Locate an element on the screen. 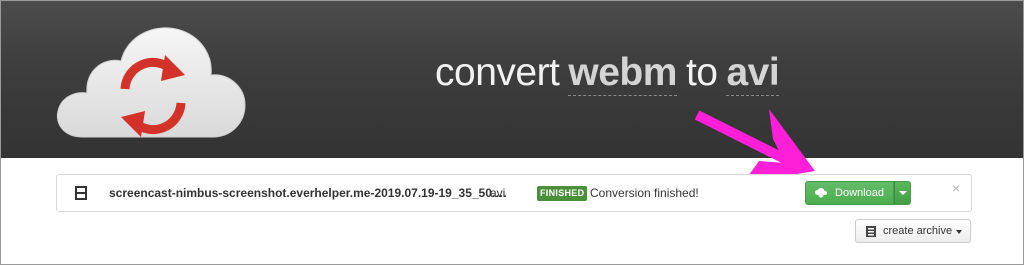 This screenshot has height=265, width=1024. cloud-download-icon is located at coordinates (821, 193).